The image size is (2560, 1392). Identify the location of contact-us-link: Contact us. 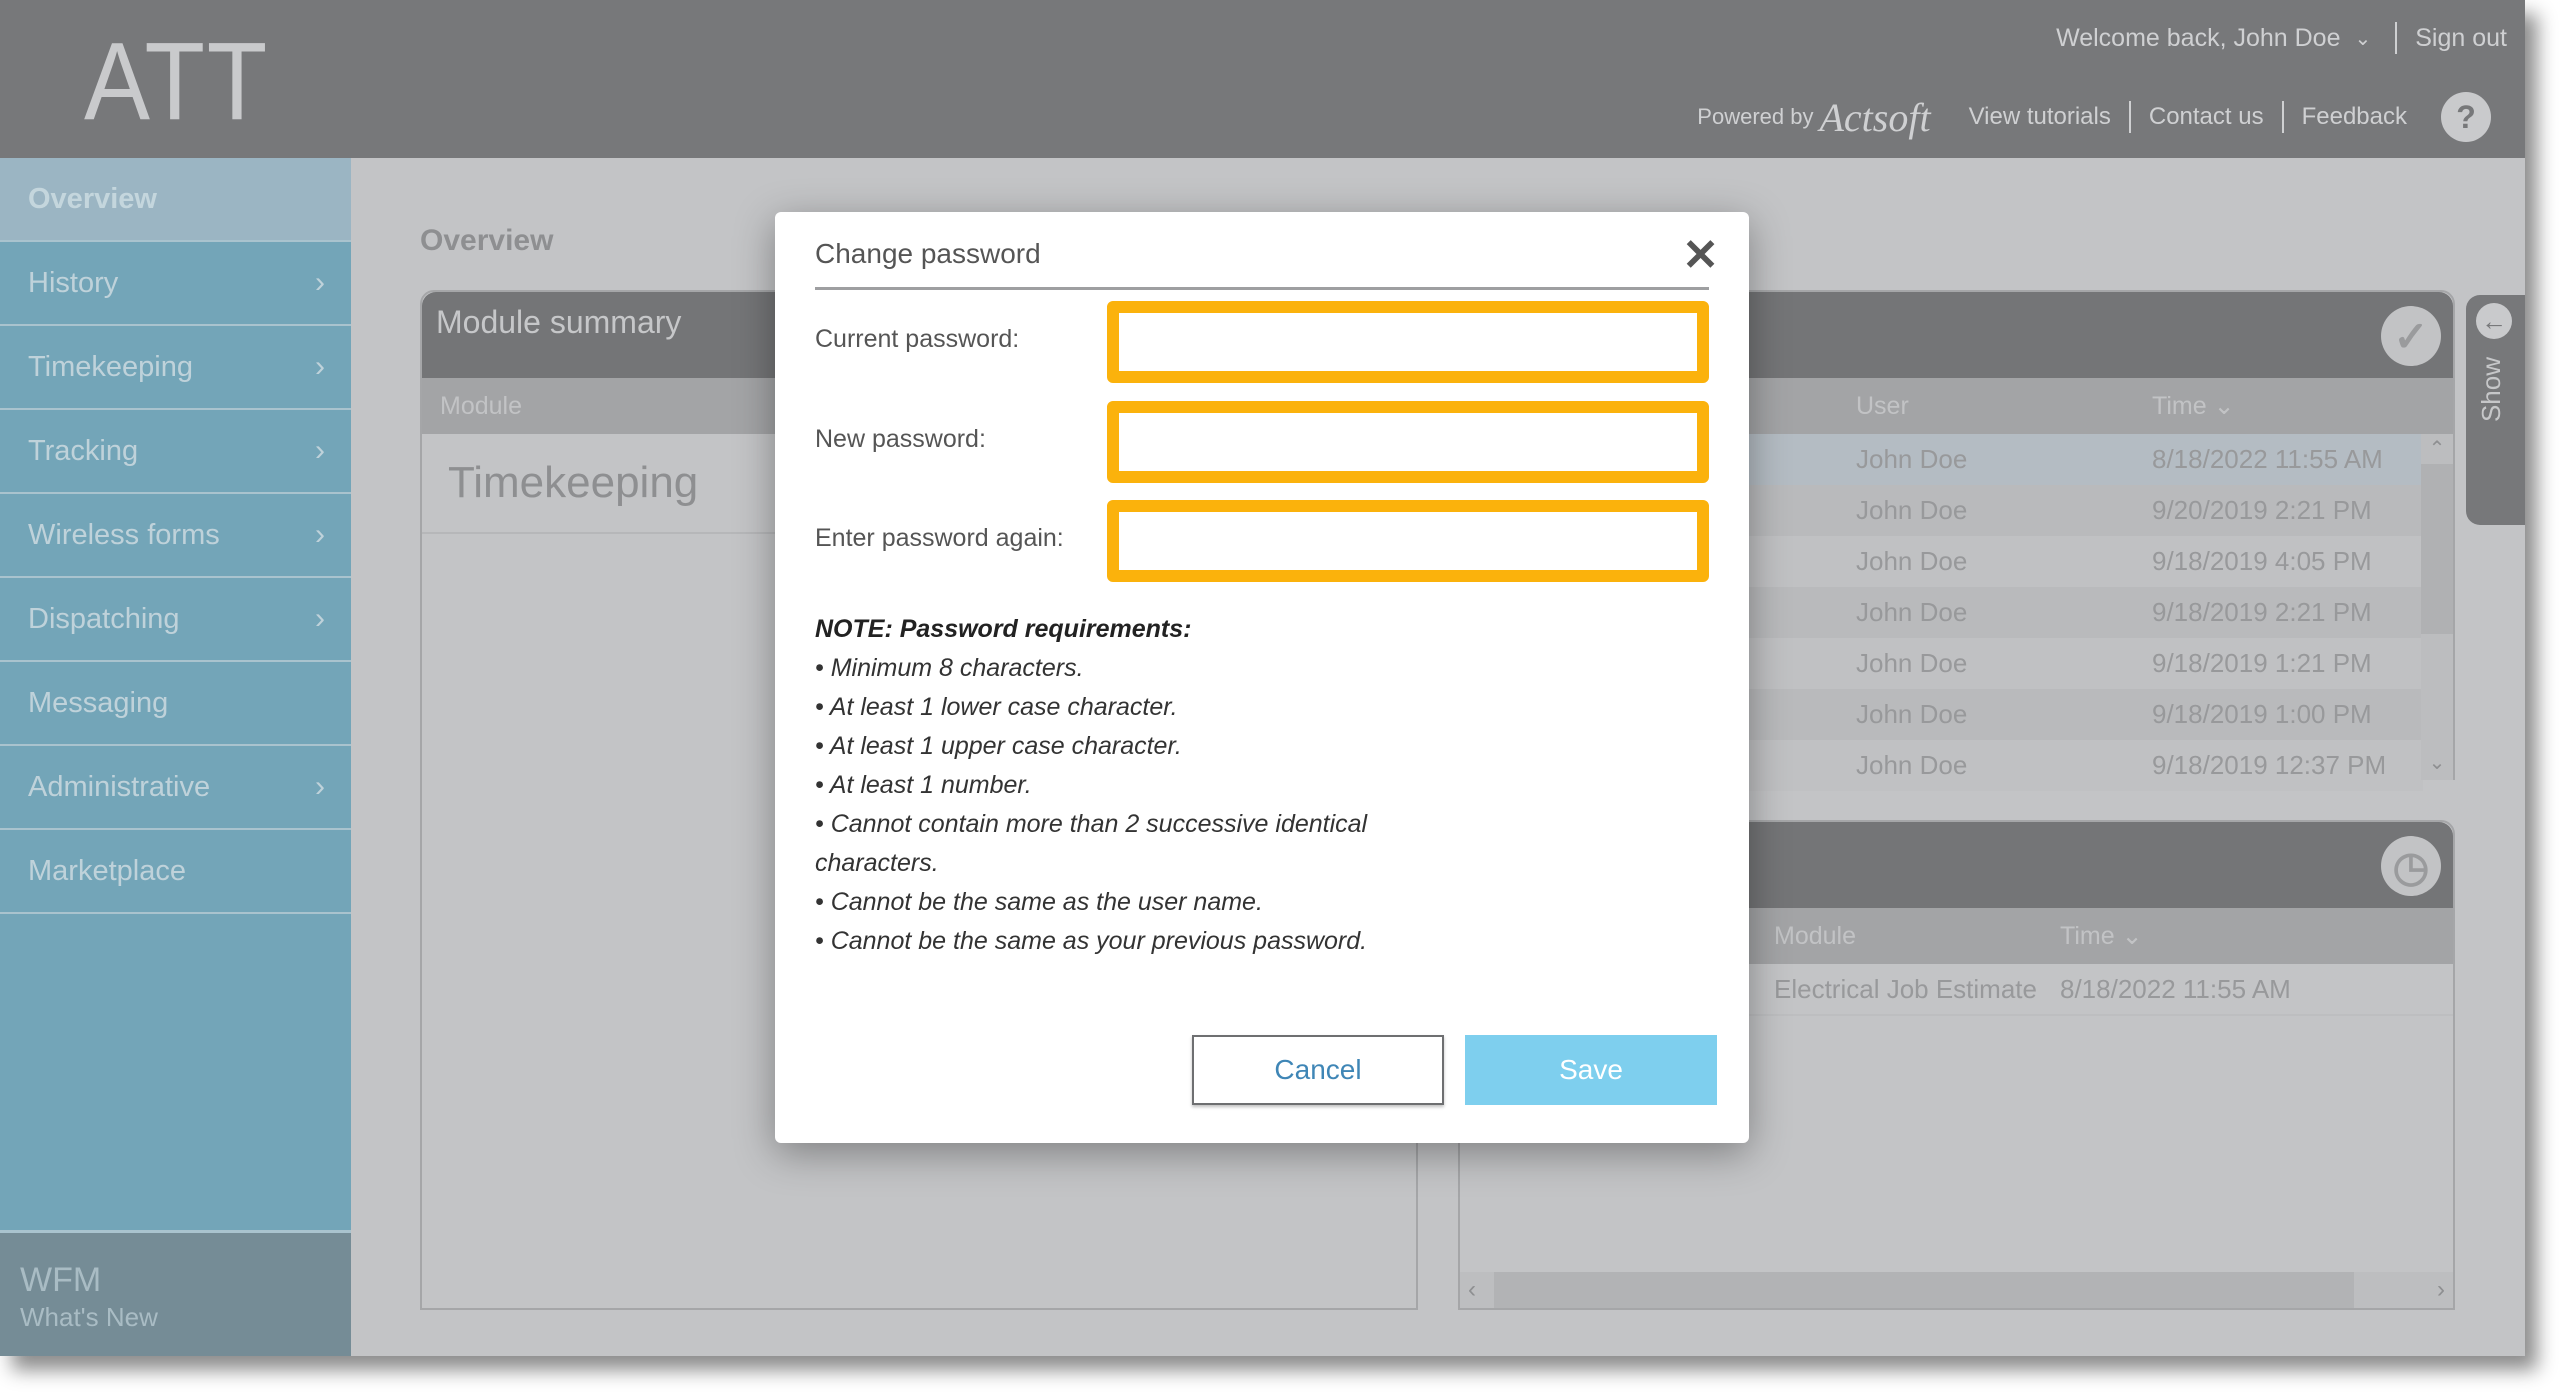
(2206, 117).